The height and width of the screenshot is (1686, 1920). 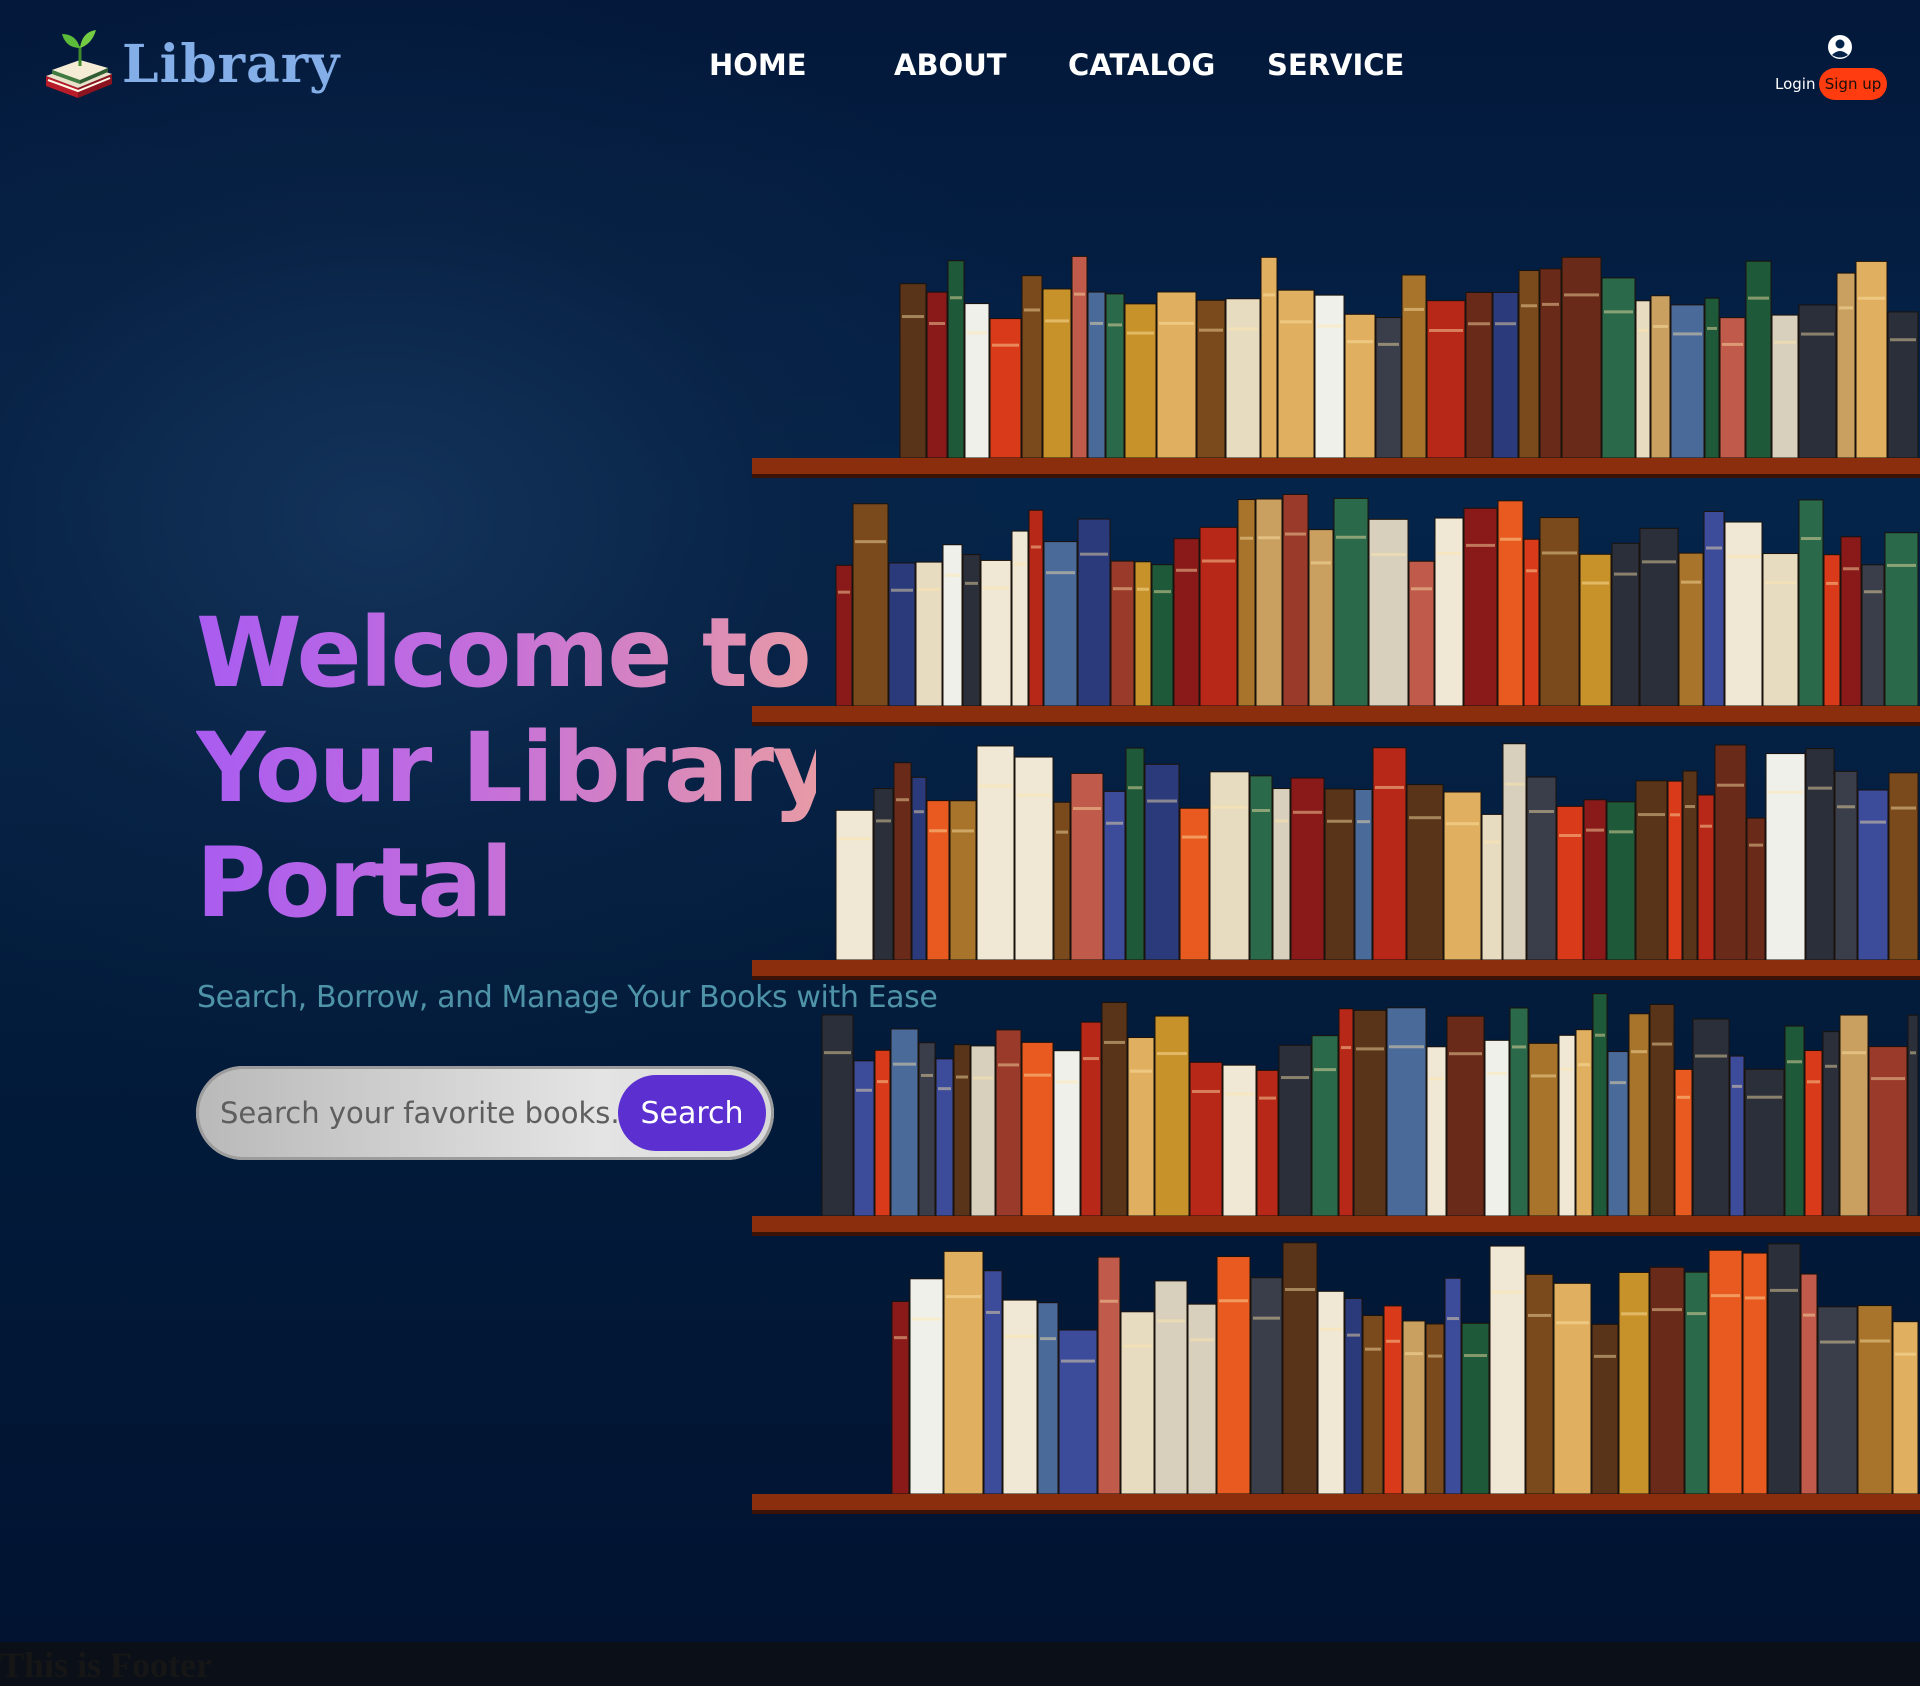 What do you see at coordinates (354, 883) in the screenshot?
I see `headline-line: Portal` at bounding box center [354, 883].